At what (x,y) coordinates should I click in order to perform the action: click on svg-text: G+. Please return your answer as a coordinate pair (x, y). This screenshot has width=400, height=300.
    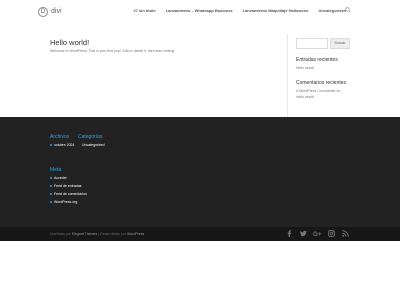
    Looking at the image, I should click on (317, 234).